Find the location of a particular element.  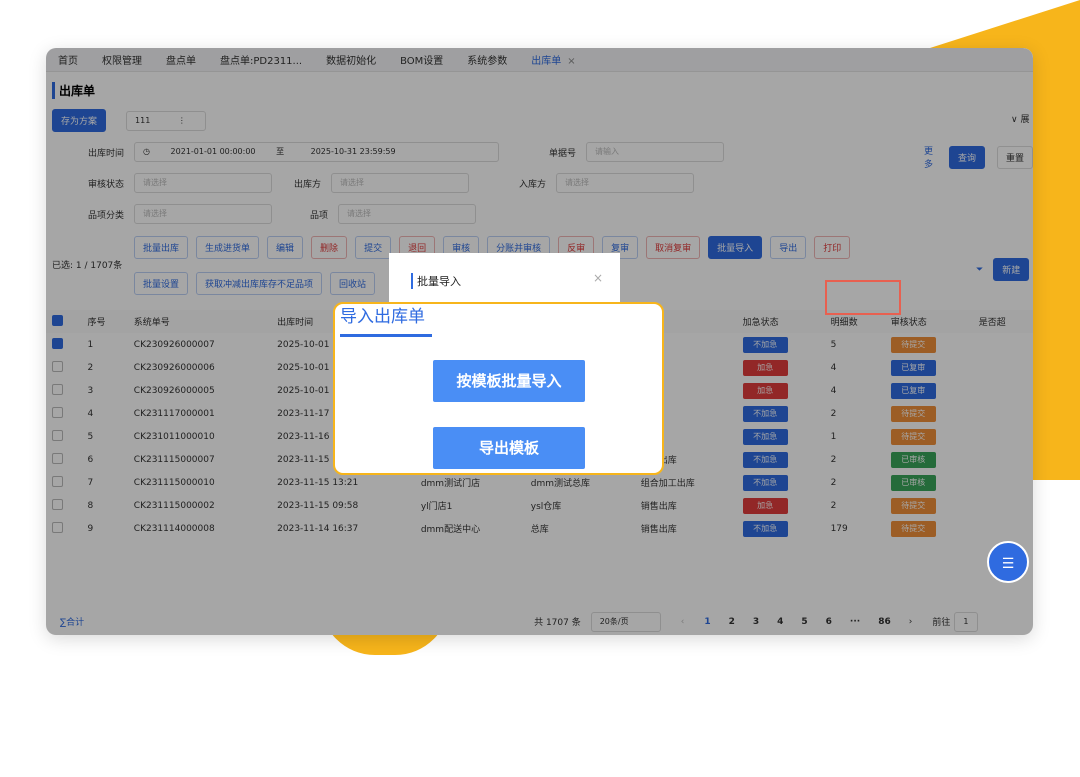

export-template-button: 导出模板 is located at coordinates (509, 448).